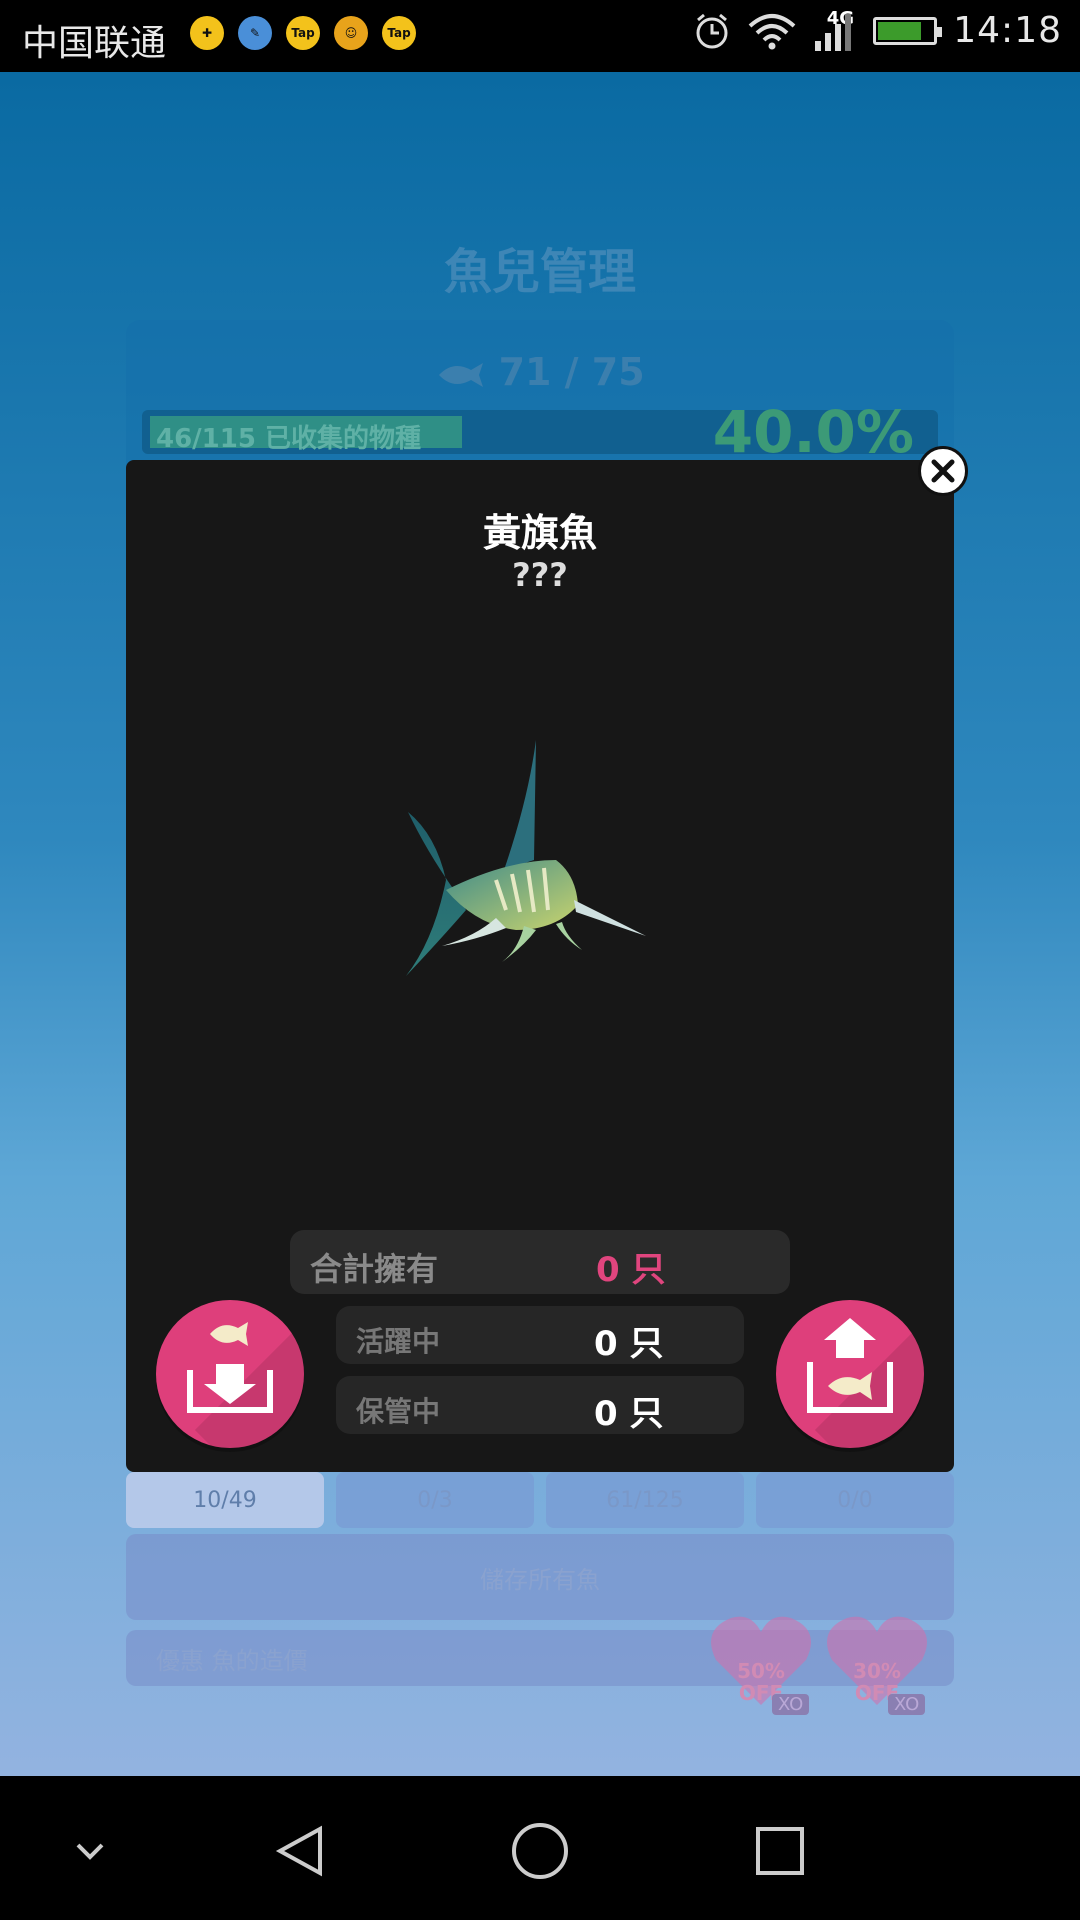  I want to click on tab-category-4: 0/0, so click(855, 1500).